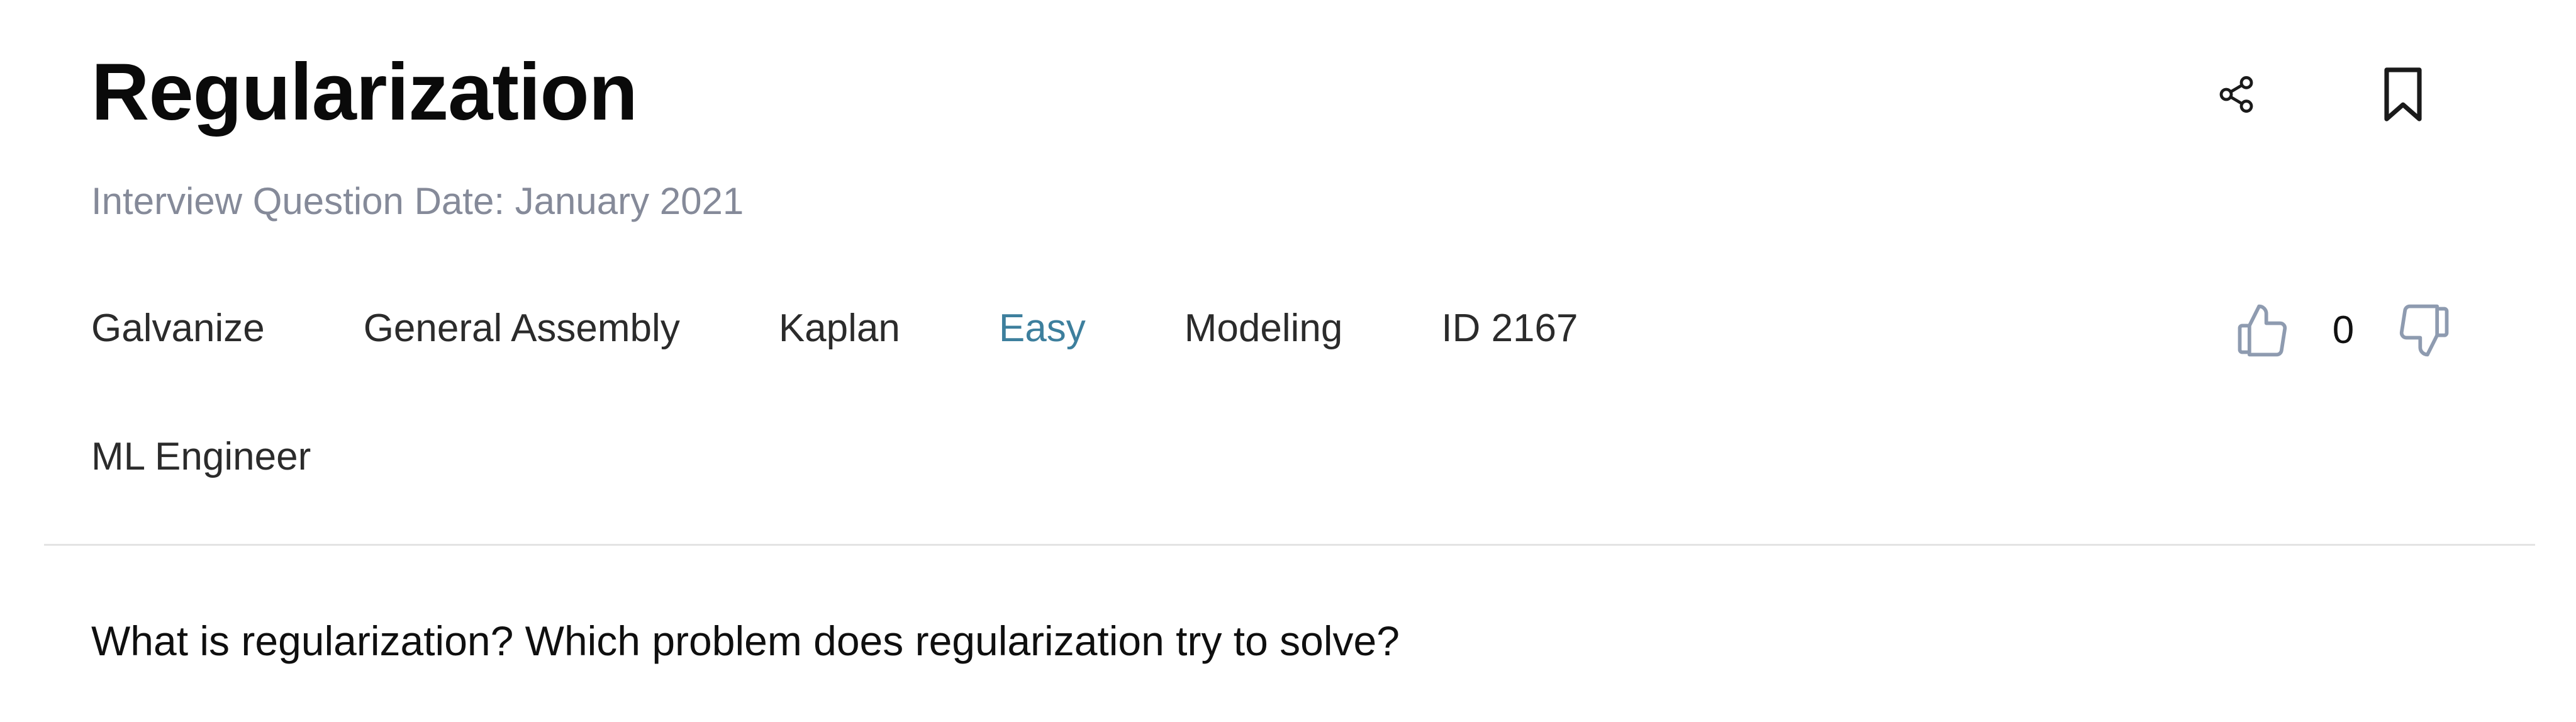 The image size is (2576, 722). What do you see at coordinates (1289, 545) in the screenshot?
I see `section-divider` at bounding box center [1289, 545].